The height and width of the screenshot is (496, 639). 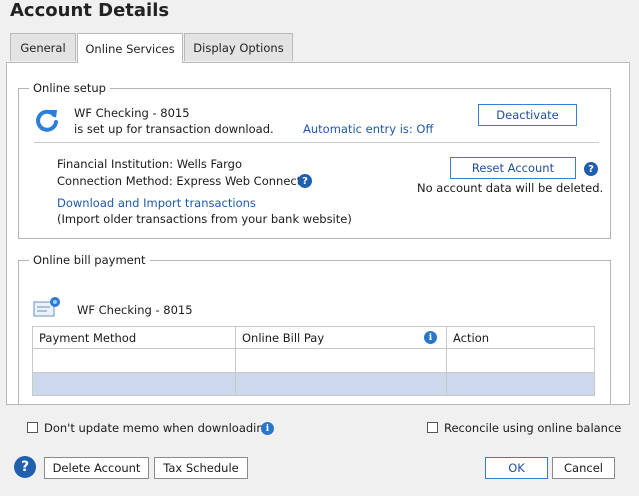 What do you see at coordinates (132, 113) in the screenshot?
I see `online-setup-account-name: WF Checking - 8015` at bounding box center [132, 113].